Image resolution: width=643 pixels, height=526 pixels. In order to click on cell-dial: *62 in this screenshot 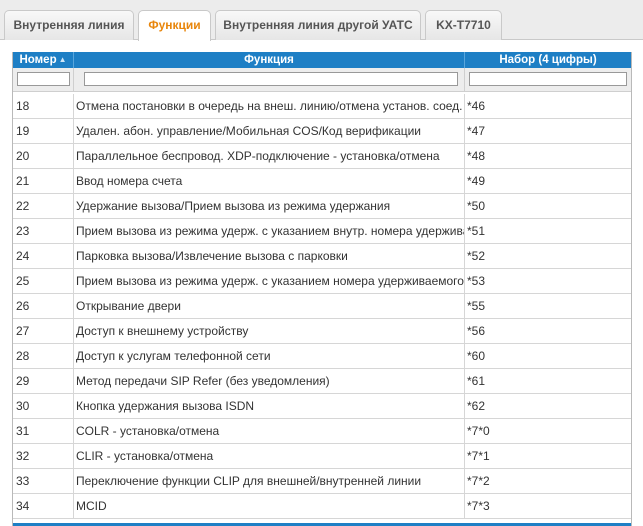, I will do `click(476, 406)`.